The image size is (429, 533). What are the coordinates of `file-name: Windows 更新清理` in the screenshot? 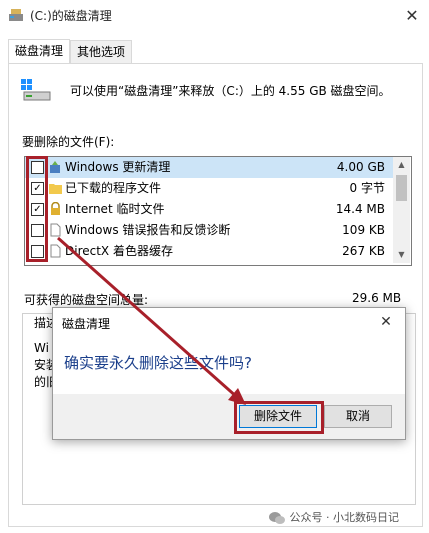 It's located at (118, 167).